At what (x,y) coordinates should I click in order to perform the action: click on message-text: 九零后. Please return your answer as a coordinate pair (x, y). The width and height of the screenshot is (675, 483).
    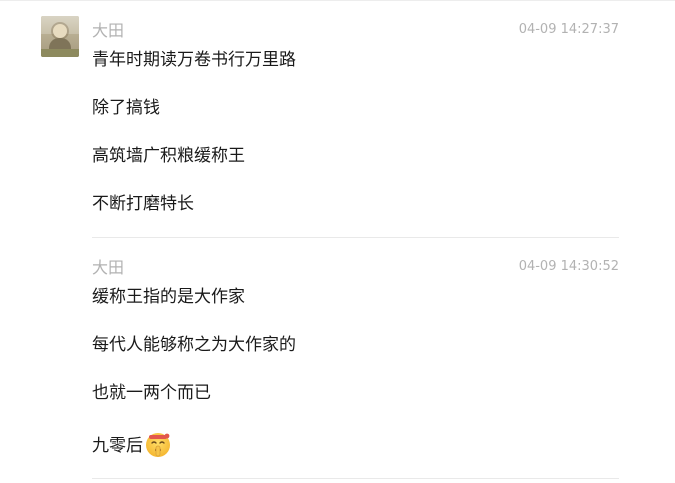
    Looking at the image, I should click on (117, 446).